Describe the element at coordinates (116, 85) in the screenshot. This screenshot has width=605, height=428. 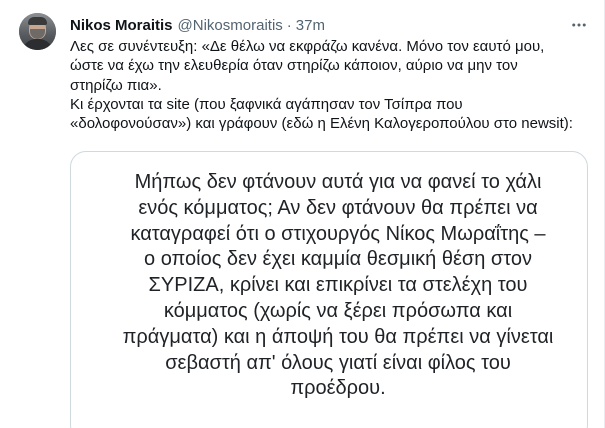
I see `tweet-text-line: στηρίζω πια».` at that location.